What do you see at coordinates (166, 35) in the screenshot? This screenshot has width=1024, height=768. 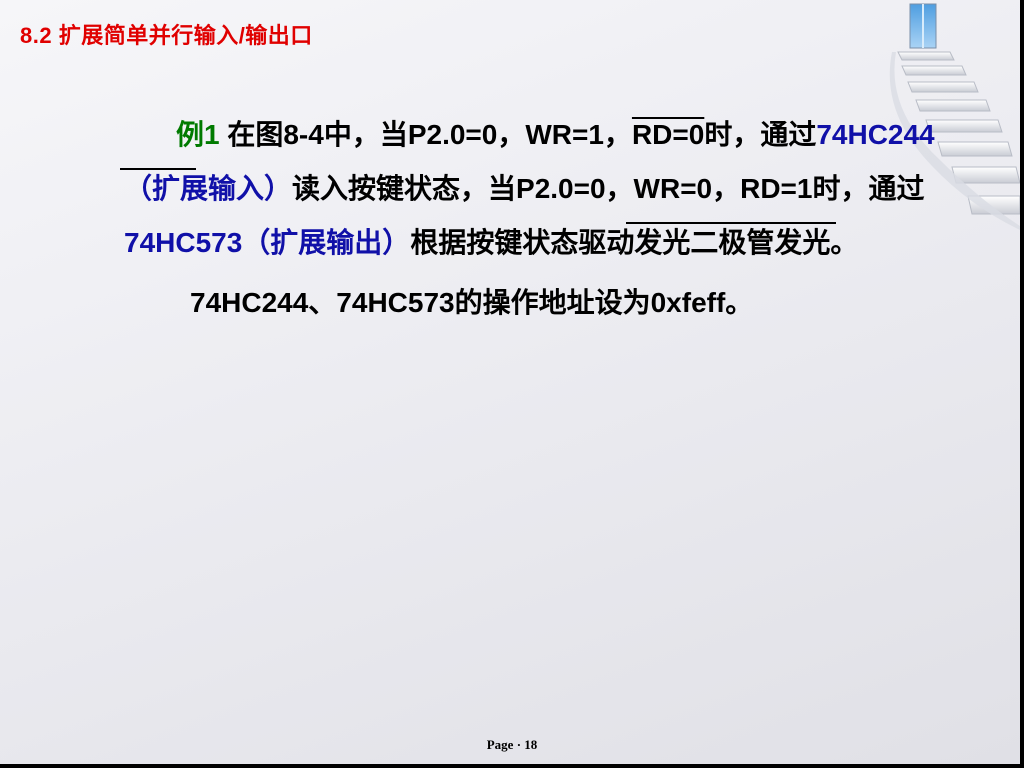 I see `slide-title: 8.2 扩展简单并行输入/输出口` at bounding box center [166, 35].